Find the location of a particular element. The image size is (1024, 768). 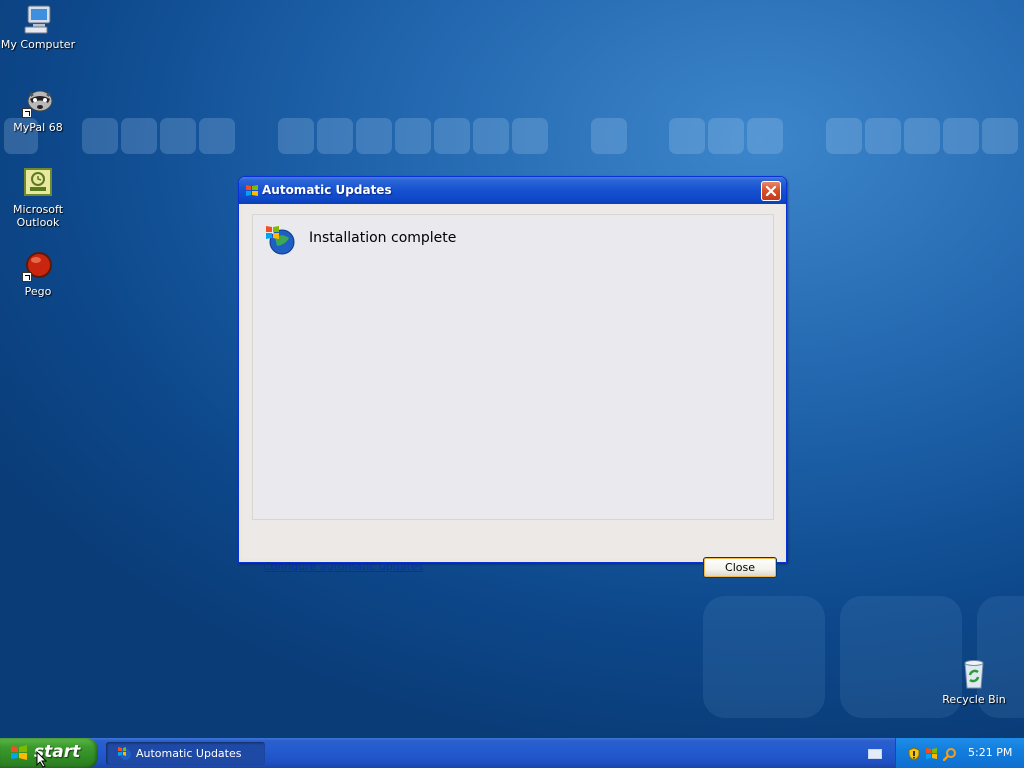

configure-updates-link: Configure automatic updates is located at coordinates (343, 566).